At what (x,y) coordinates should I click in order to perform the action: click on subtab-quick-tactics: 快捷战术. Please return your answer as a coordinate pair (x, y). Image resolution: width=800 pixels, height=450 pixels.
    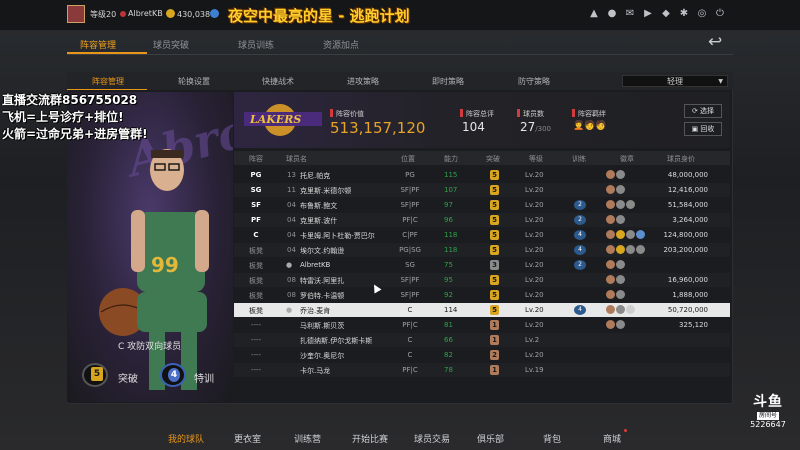
    Looking at the image, I should click on (278, 81).